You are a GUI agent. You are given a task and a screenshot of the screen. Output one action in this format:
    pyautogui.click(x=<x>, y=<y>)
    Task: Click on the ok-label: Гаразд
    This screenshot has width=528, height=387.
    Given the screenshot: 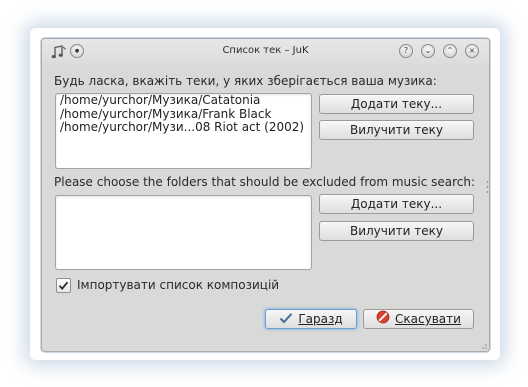 What is the action you would take?
    pyautogui.click(x=320, y=319)
    